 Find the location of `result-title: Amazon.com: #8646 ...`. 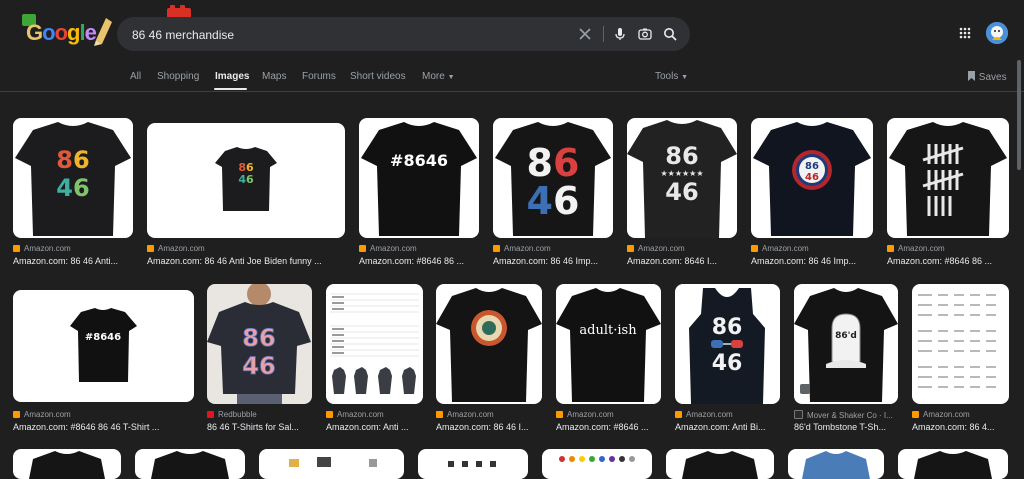

result-title: Amazon.com: #8646 ... is located at coordinates (608, 427).